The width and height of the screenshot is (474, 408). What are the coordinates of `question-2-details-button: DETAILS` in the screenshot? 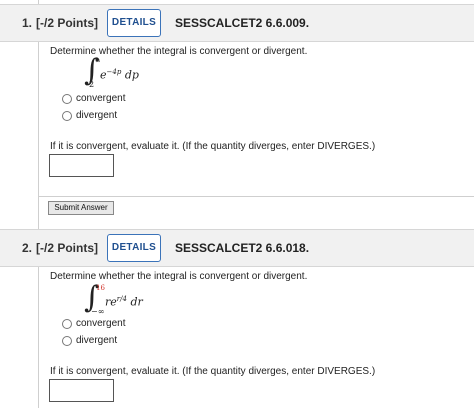 It's located at (134, 248).